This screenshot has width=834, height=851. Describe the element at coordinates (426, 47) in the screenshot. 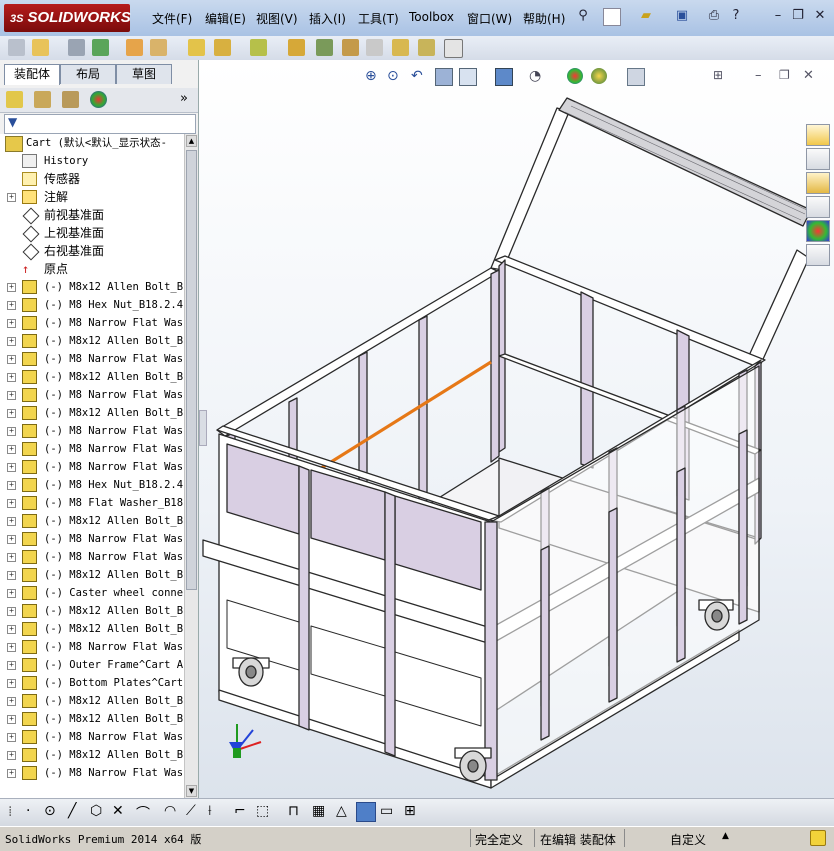

I see `clearance-verification-icon` at that location.